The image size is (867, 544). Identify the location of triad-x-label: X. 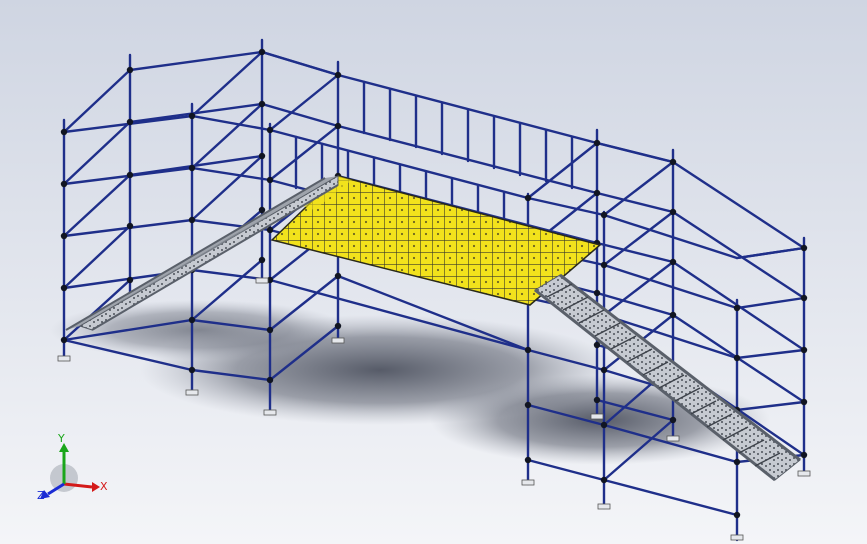
(104, 486).